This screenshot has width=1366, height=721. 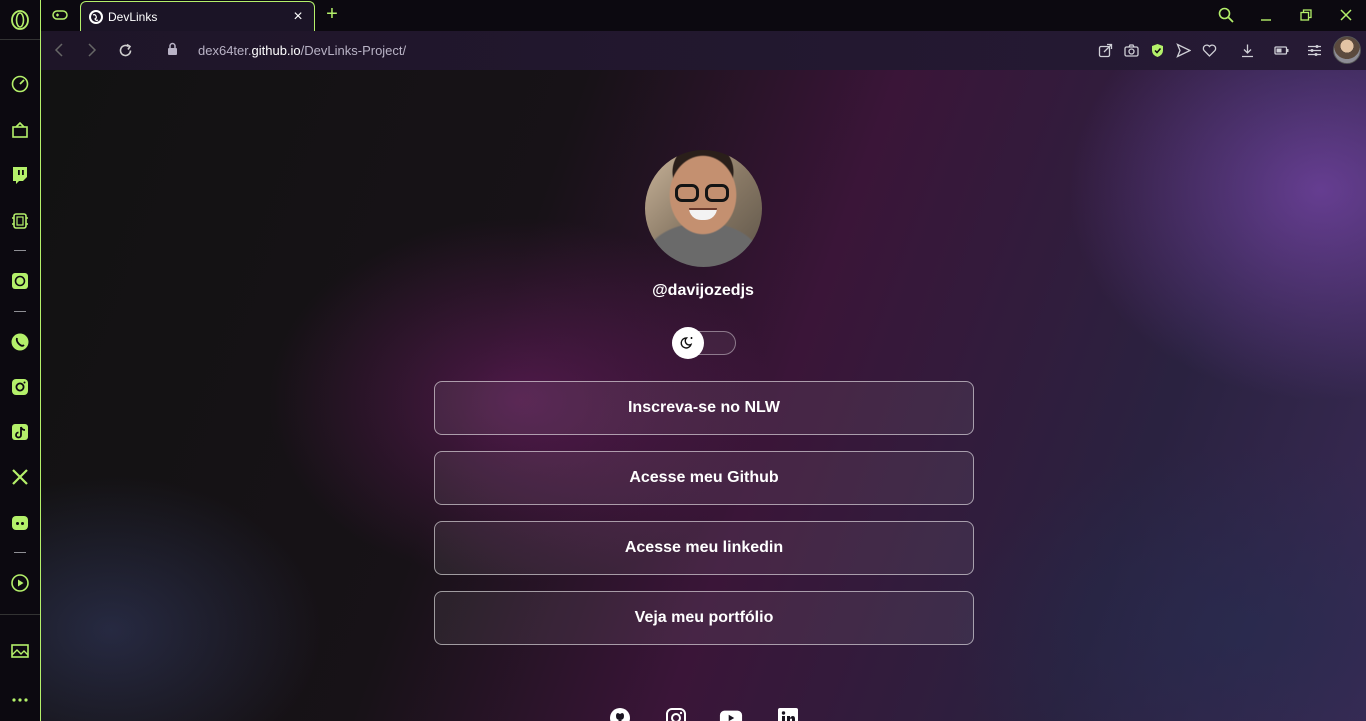 What do you see at coordinates (96, 16) in the screenshot?
I see `globe-icon` at bounding box center [96, 16].